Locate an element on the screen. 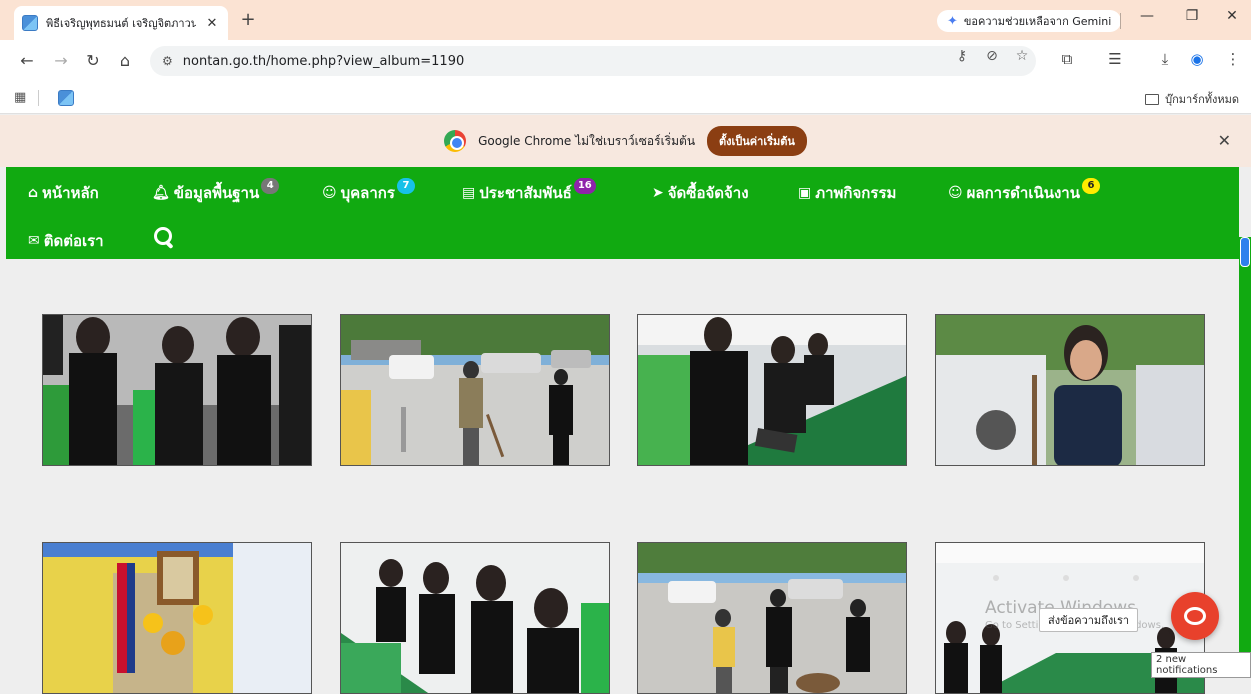 Image resolution: width=1251 pixels, height=694 pixels. envelope-icon: ✉ is located at coordinates (34, 241).